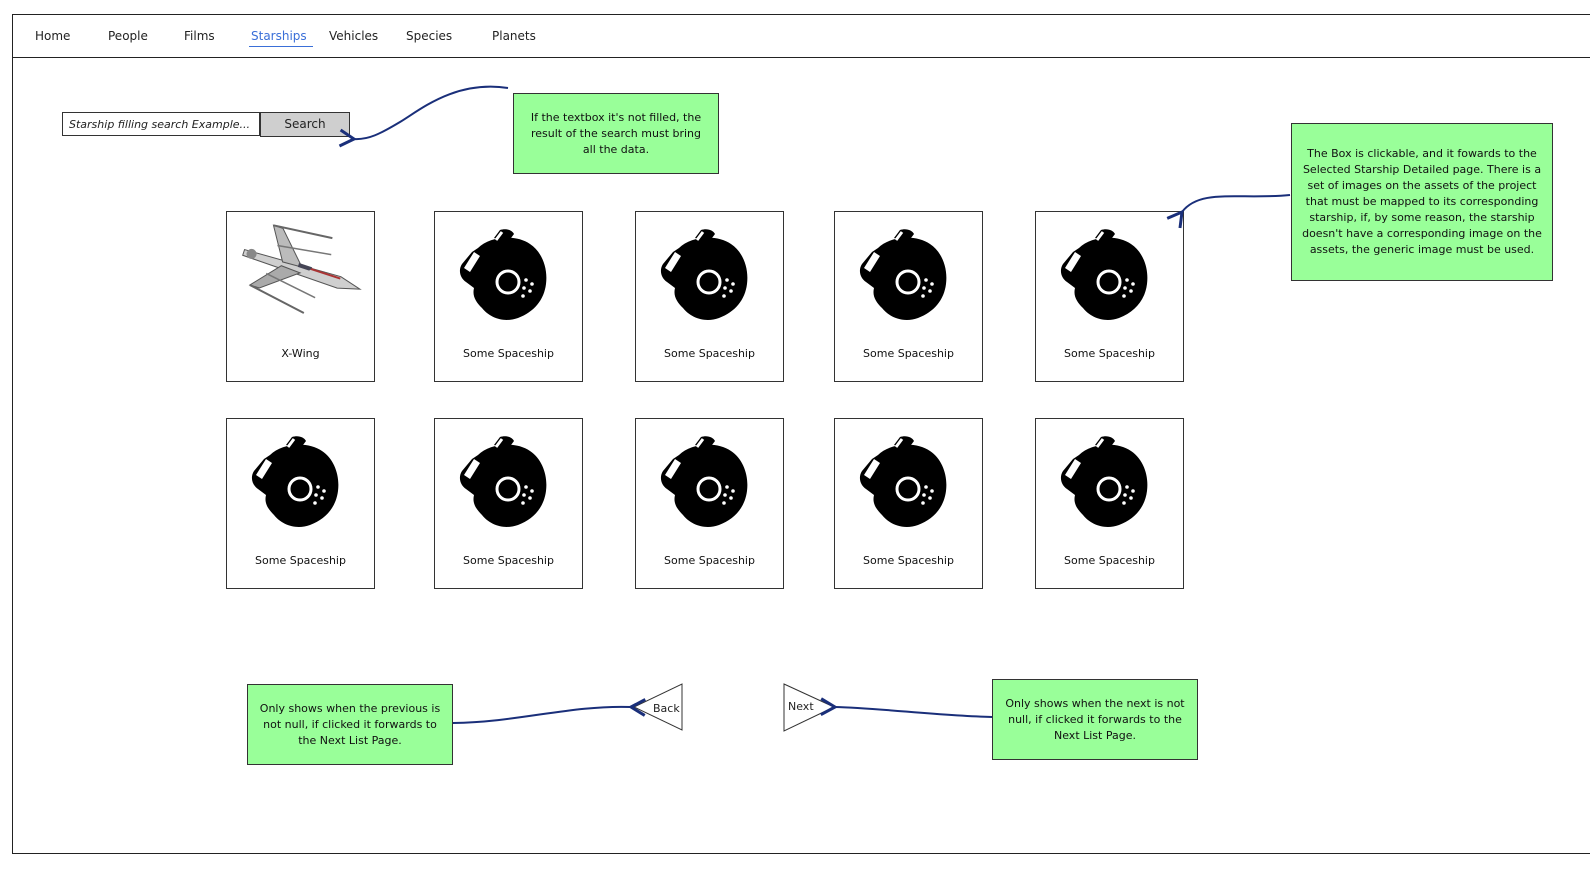 This screenshot has height=875, width=1590. I want to click on back-button: Back, so click(657, 707).